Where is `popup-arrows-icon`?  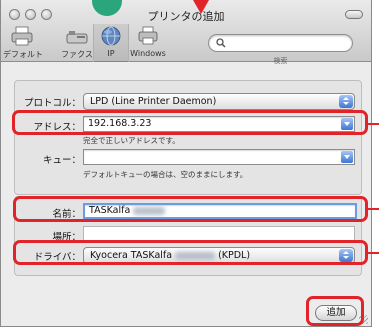
popup-arrows-icon is located at coordinates (346, 101).